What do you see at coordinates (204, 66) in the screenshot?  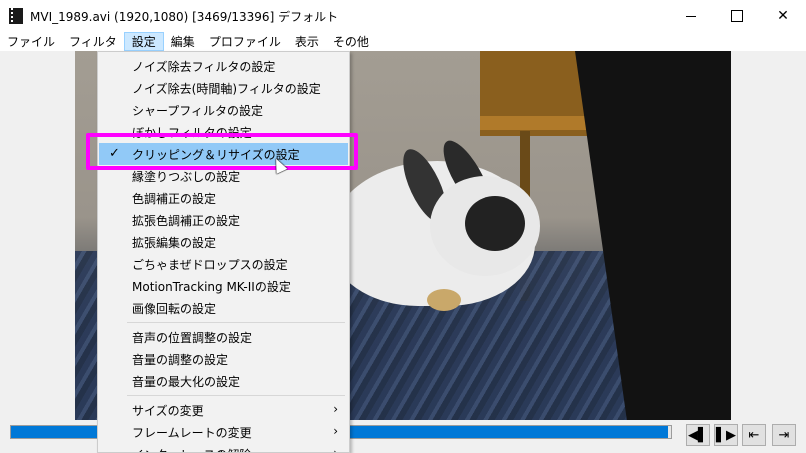 I see `dropdown-item-label: ノイズ除去フィルタの設定` at bounding box center [204, 66].